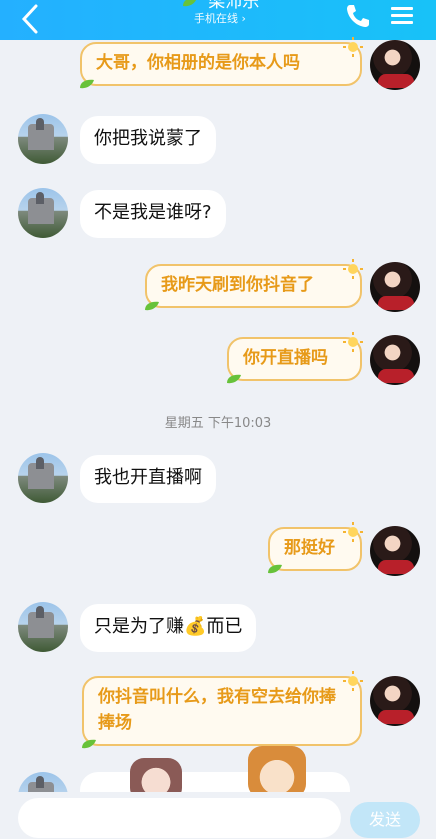  What do you see at coordinates (31, 19) in the screenshot?
I see `chevron-left-icon` at bounding box center [31, 19].